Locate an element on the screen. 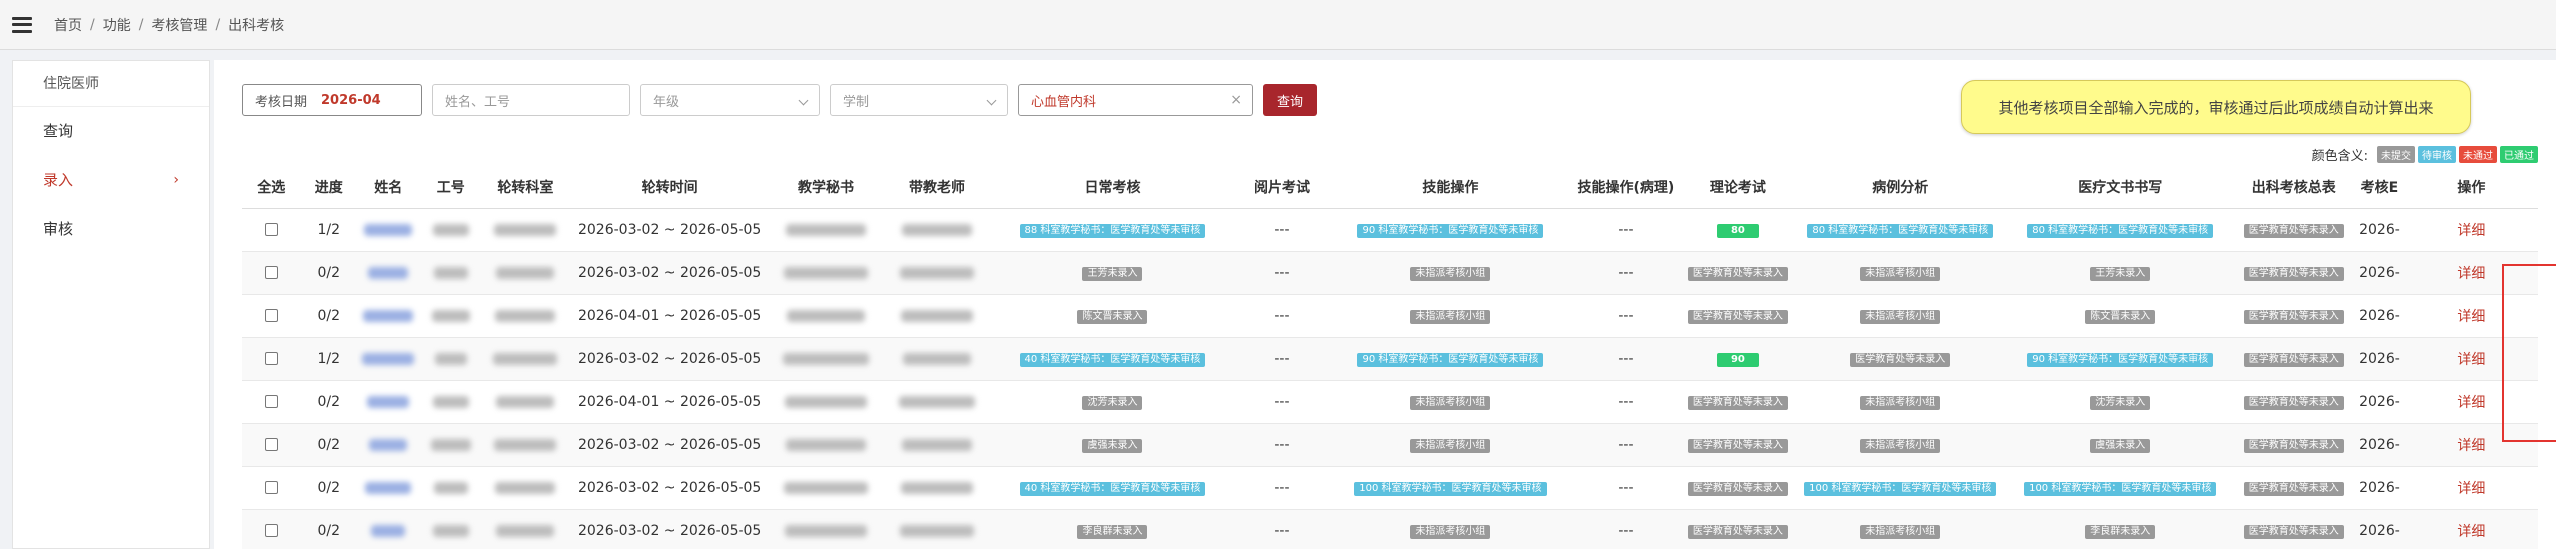 Image resolution: width=2556 pixels, height=549 pixels. teaching-secretary-redacted is located at coordinates (826, 530).